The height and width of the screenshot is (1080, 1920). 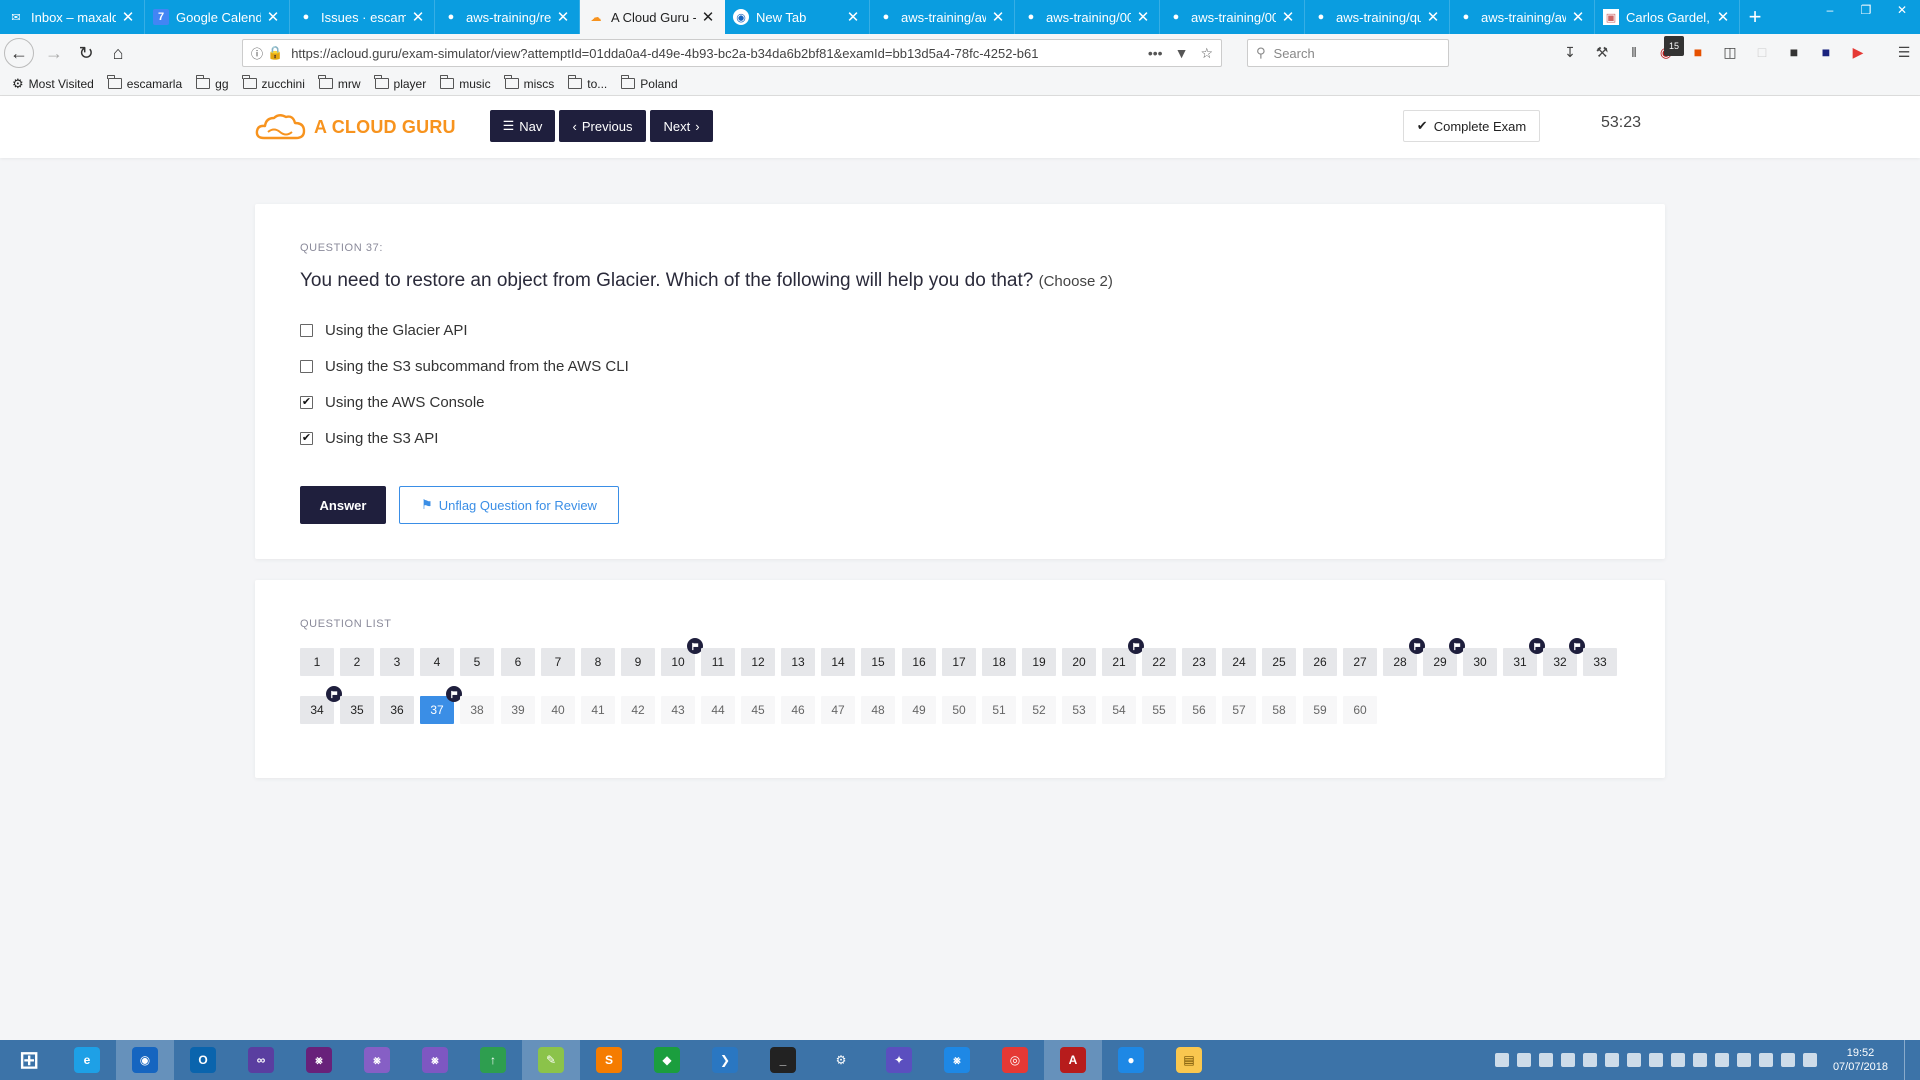 I want to click on question-list-item: 31, so click(x=1524, y=657).